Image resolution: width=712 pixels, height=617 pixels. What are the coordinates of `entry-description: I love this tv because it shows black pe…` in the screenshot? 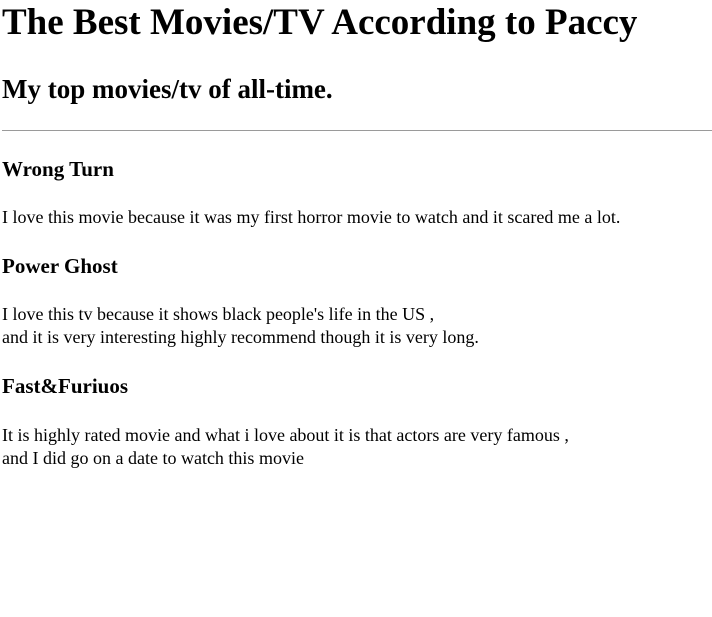 It's located at (240, 326).